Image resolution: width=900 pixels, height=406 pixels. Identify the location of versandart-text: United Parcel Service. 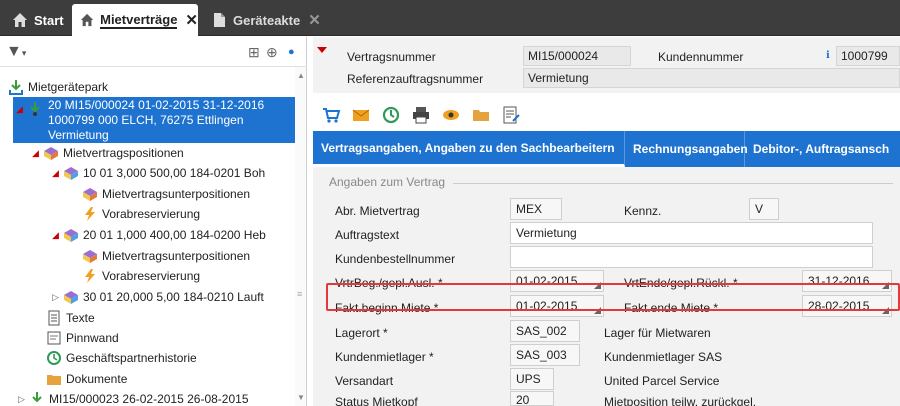
(662, 381).